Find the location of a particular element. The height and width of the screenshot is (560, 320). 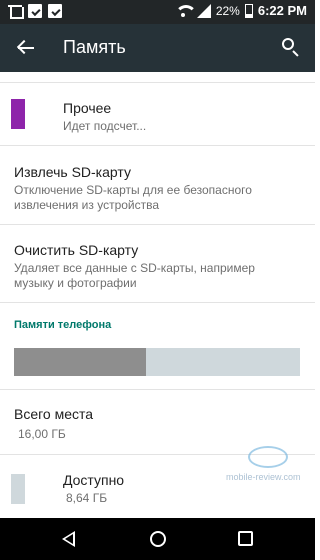

erase-sd-card-description-2: музыку и фотографии is located at coordinates (75, 283).